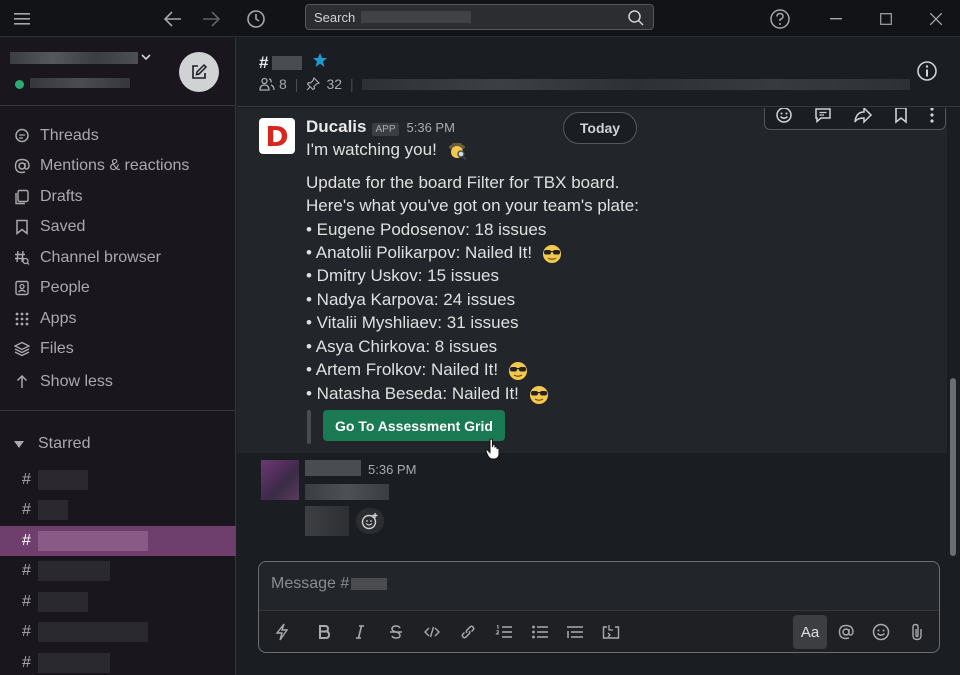 The height and width of the screenshot is (675, 960). I want to click on history-clock-icon, so click(256, 18).